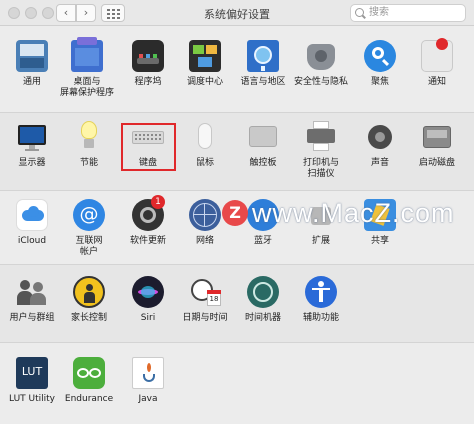 Image resolution: width=474 pixels, height=424 pixels. I want to click on pref-label: 蓝牙, so click(262, 241).